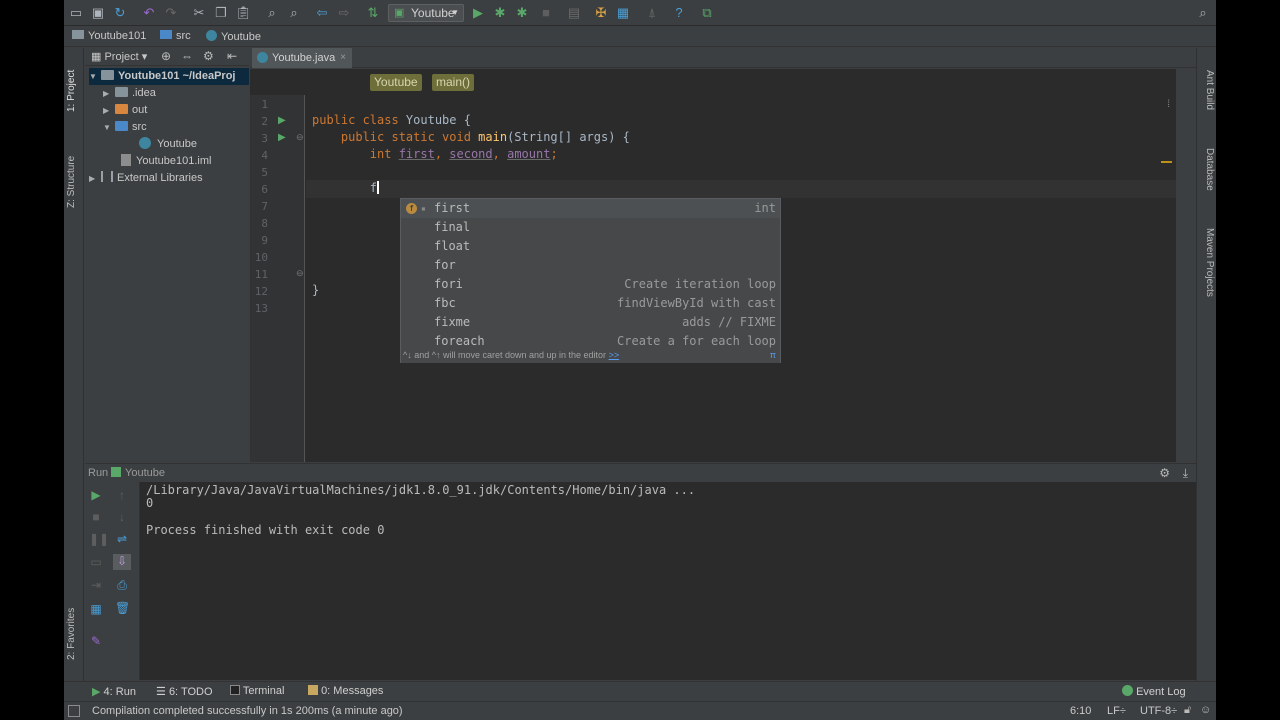  I want to click on completion-item: for, so click(590, 265).